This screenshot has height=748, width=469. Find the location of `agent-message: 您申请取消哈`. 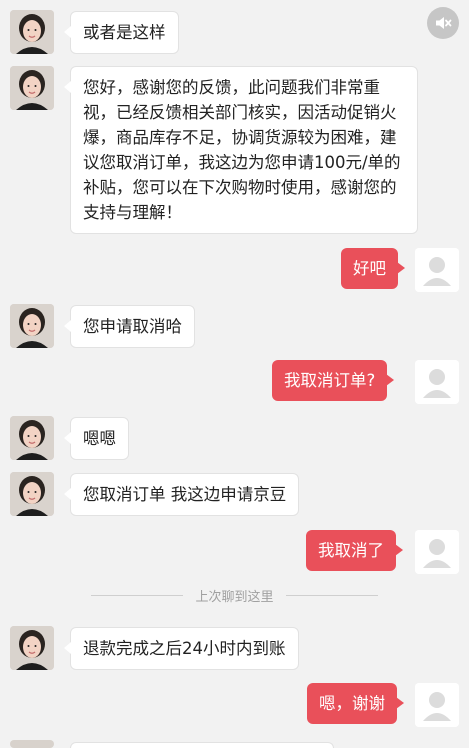

agent-message: 您申请取消哈 is located at coordinates (129, 326).